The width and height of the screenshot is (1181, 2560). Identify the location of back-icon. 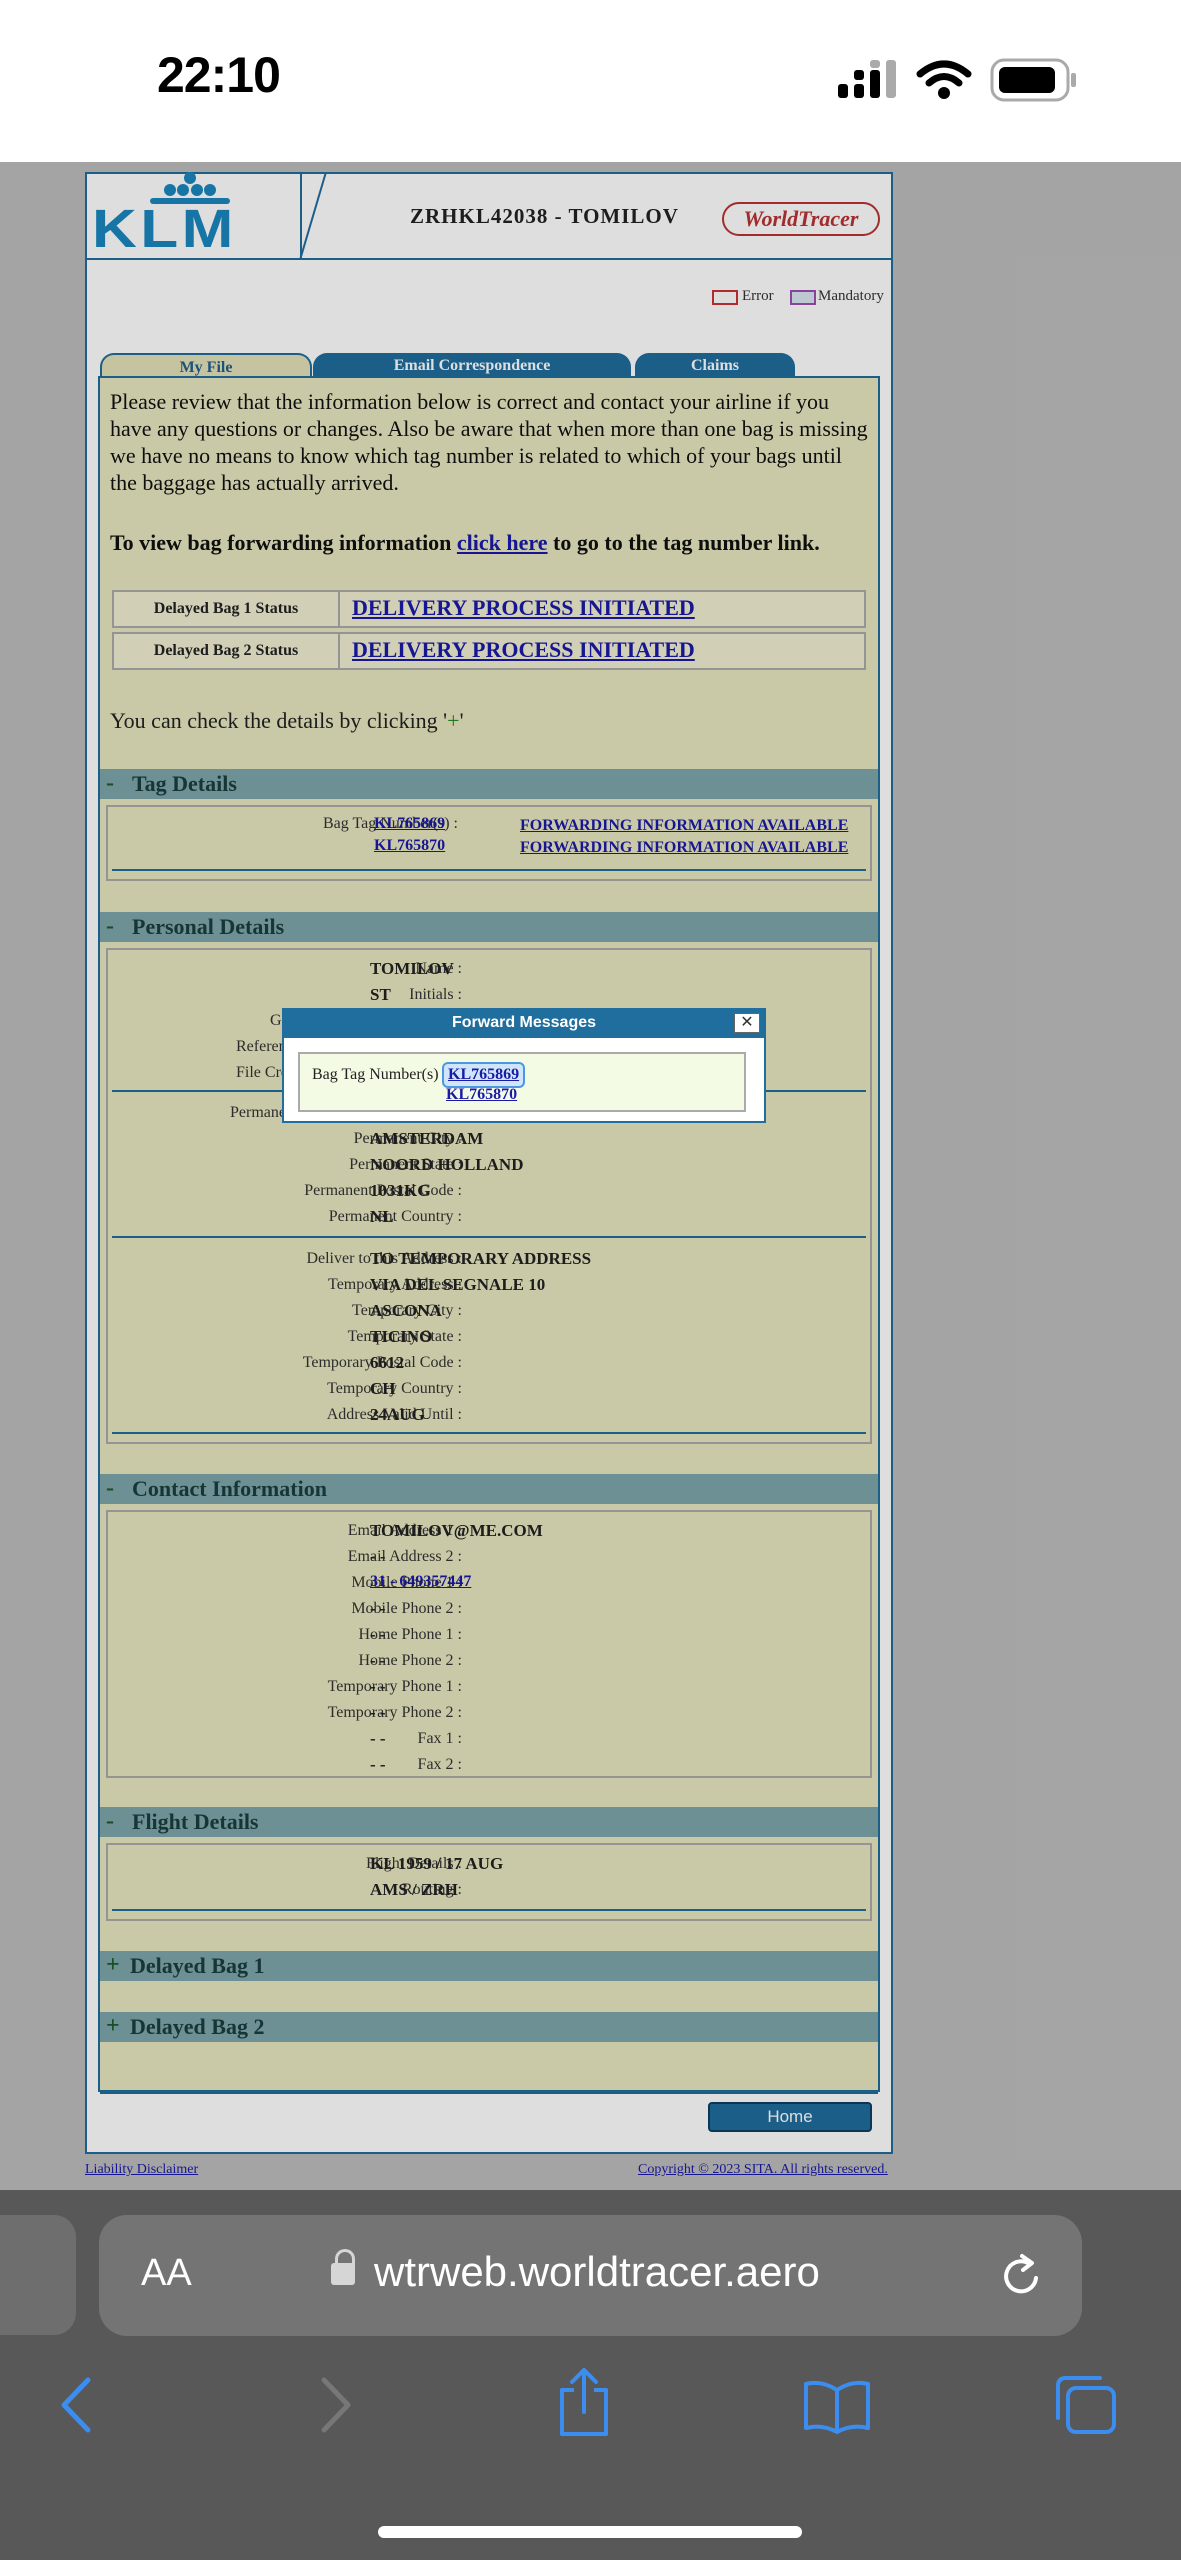
(76, 2405).